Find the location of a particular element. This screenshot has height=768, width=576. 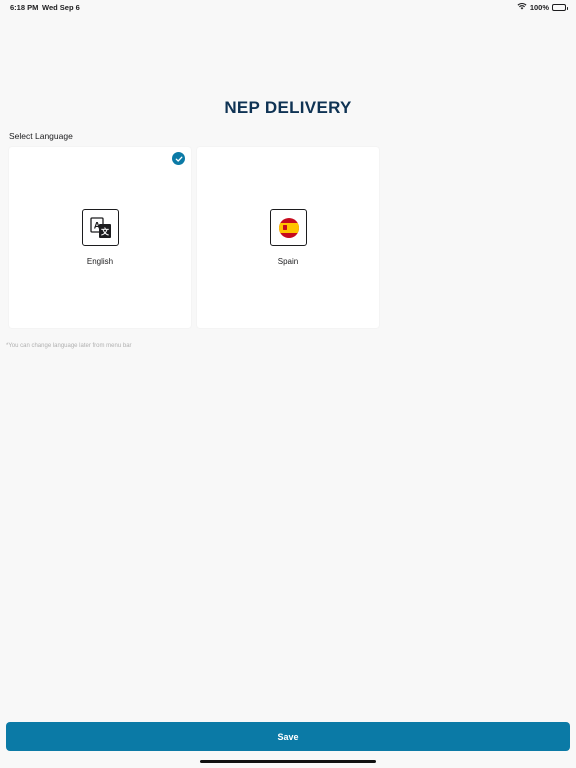

spain-flag-icon is located at coordinates (288, 227).